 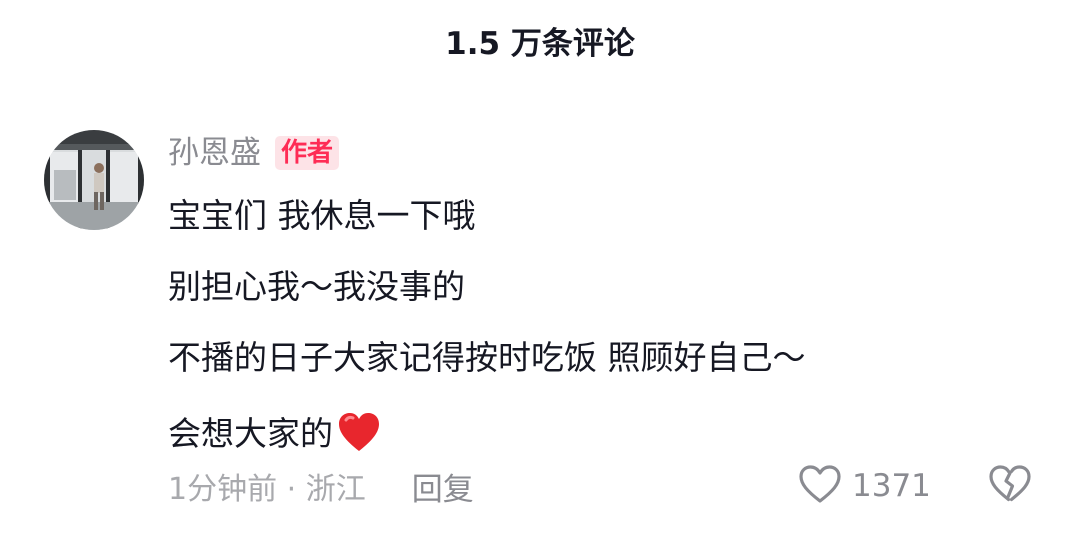 I want to click on comment-line-text: 会想大家的, so click(x=250, y=433).